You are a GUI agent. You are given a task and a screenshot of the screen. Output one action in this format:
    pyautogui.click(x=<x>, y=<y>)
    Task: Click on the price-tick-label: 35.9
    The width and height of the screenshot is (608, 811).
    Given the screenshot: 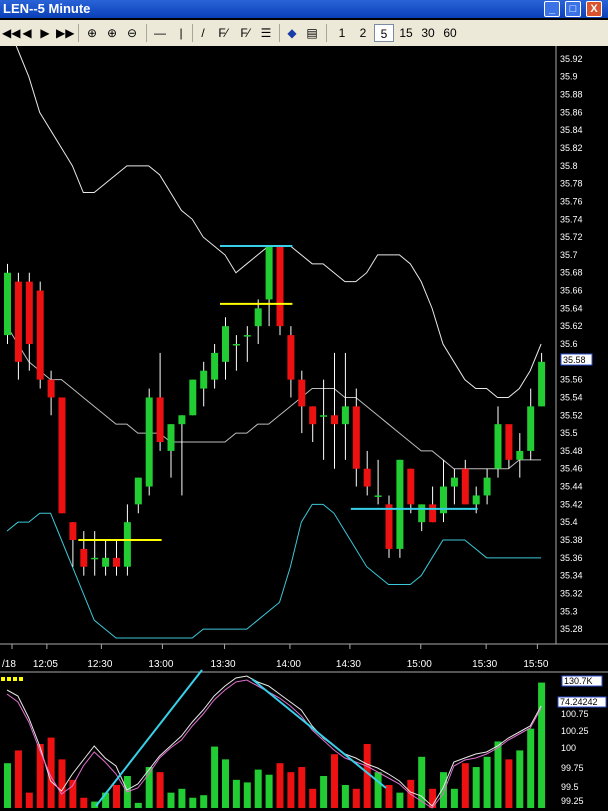 What is the action you would take?
    pyautogui.click(x=569, y=77)
    